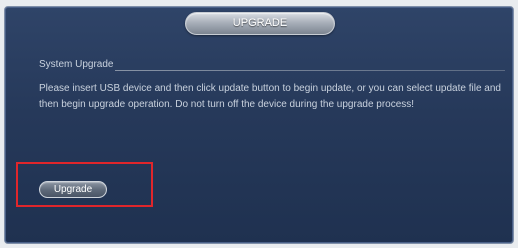 The image size is (518, 248). I want to click on dialog-title: UPGRADE, so click(260, 23).